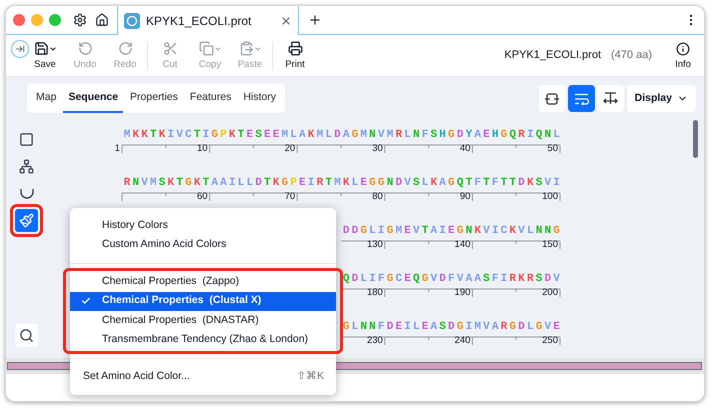 The image size is (715, 412). Describe the element at coordinates (286, 20) in the screenshot. I see `close-icon` at that location.